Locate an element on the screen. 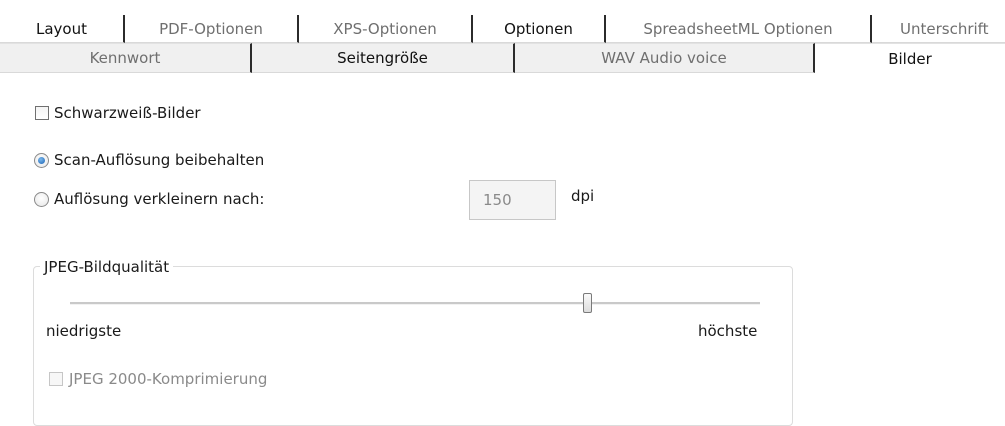 This screenshot has height=426, width=1005. tab-images: Bilder is located at coordinates (910, 58).